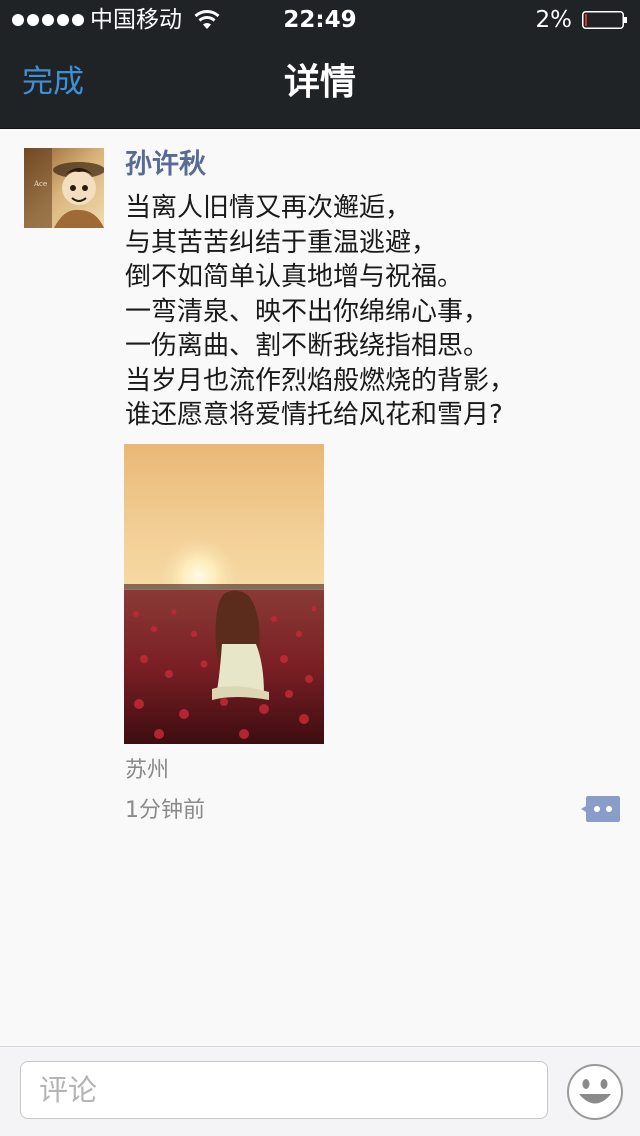 Image resolution: width=640 pixels, height=1136 pixels. I want to click on author-avatar: Ace, so click(64, 188).